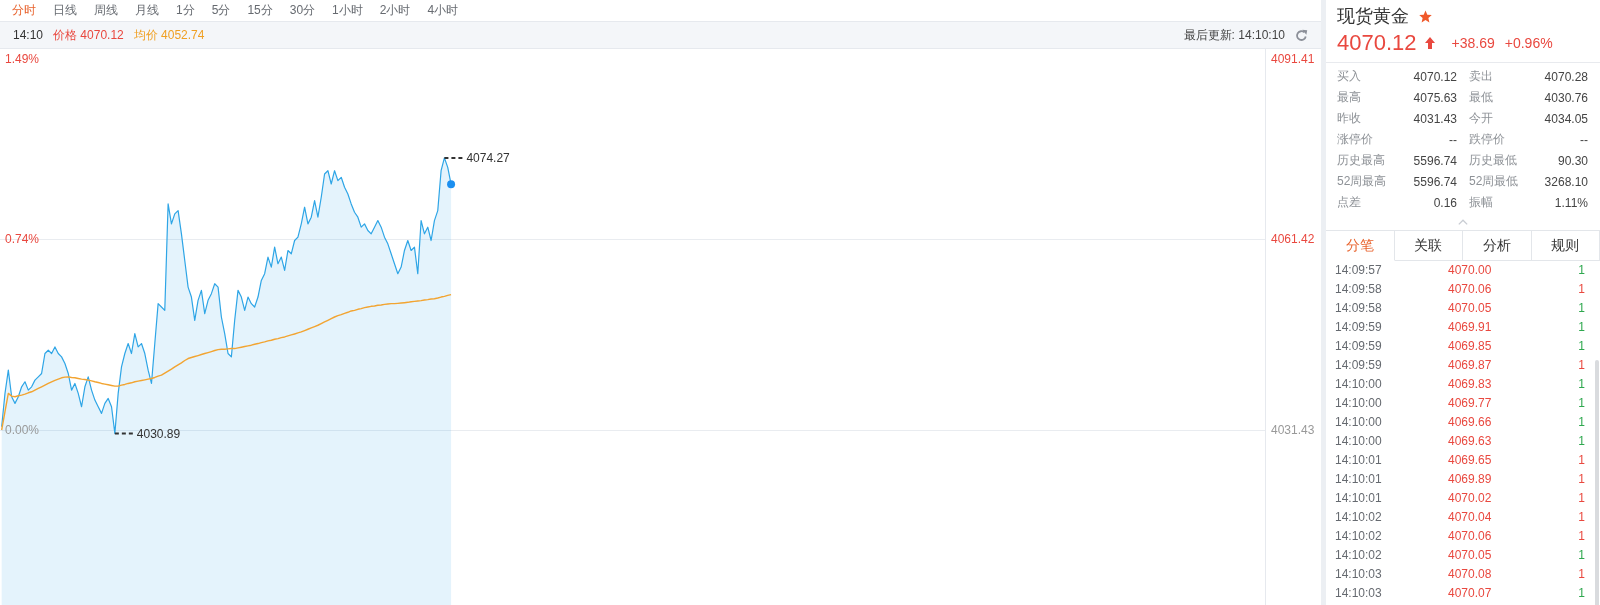  Describe the element at coordinates (302, 10) in the screenshot. I see `period-tab: 30分` at that location.